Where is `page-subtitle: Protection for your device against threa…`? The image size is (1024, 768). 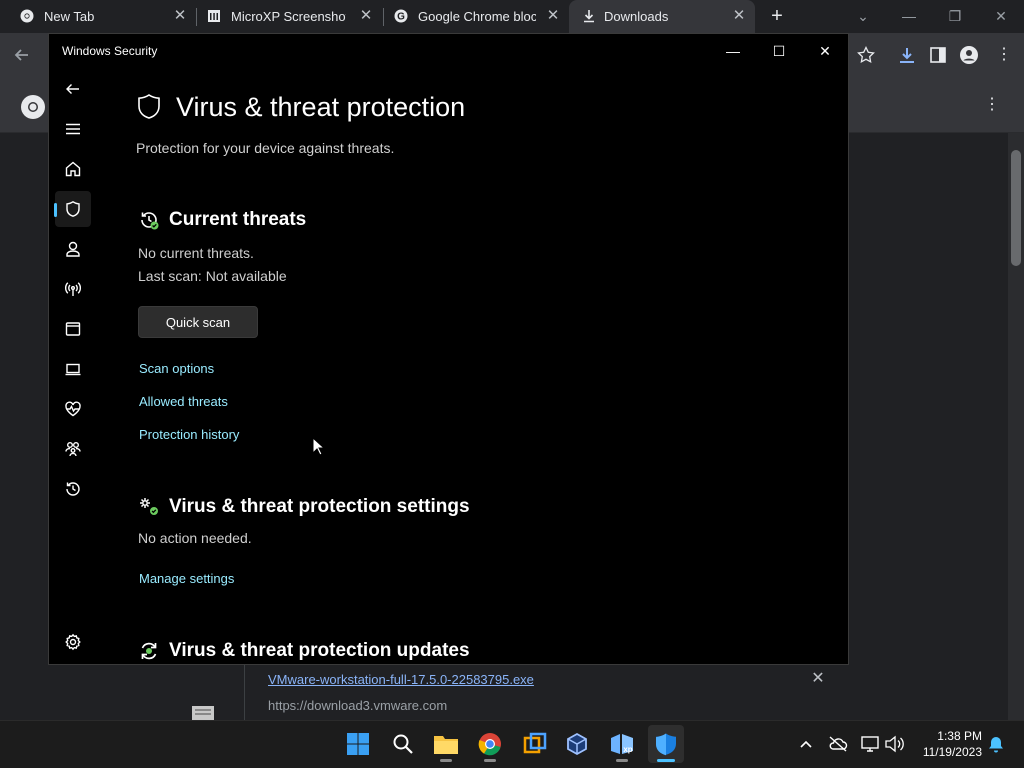 page-subtitle: Protection for your device against threa… is located at coordinates (265, 148).